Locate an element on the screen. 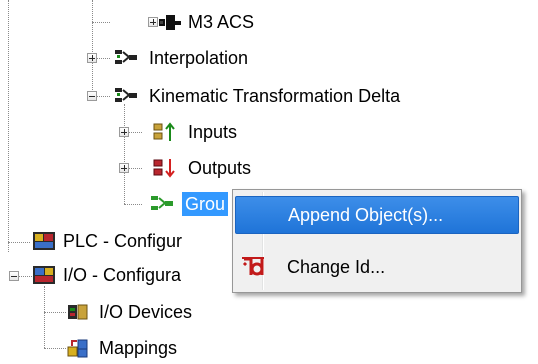  tree-item-m3-acs: M3 ACS is located at coordinates (221, 22).